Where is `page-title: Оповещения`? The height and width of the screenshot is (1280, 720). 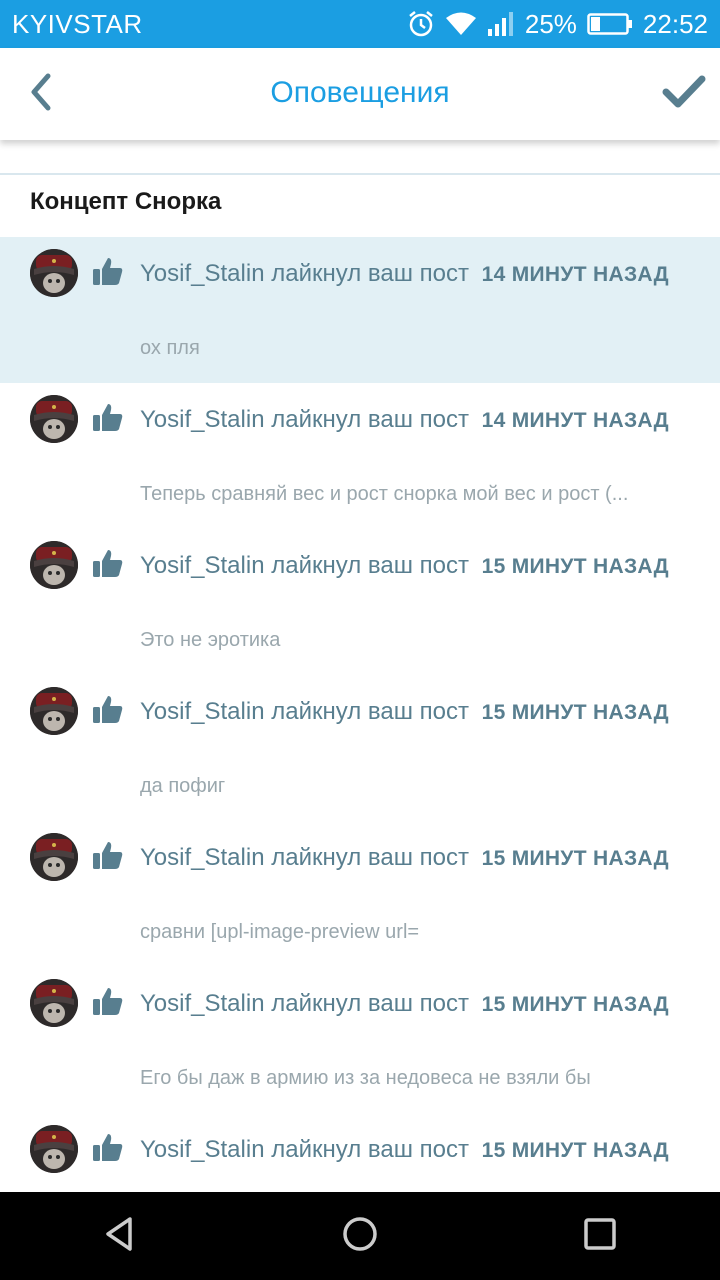
page-title: Оповещения is located at coordinates (360, 92).